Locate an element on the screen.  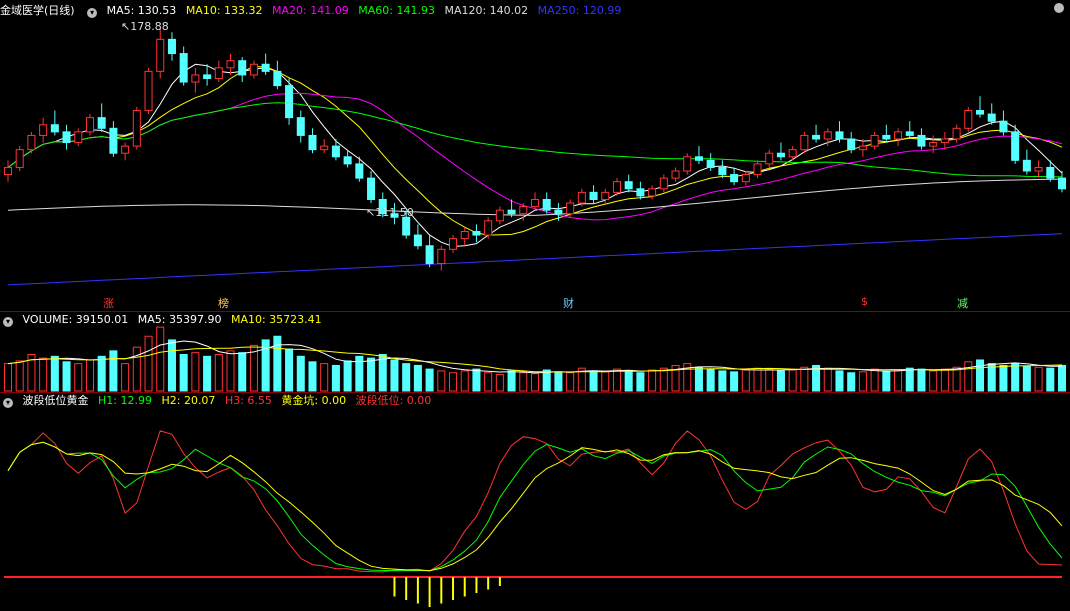
event-marker-cai: 财 is located at coordinates (568, 303).